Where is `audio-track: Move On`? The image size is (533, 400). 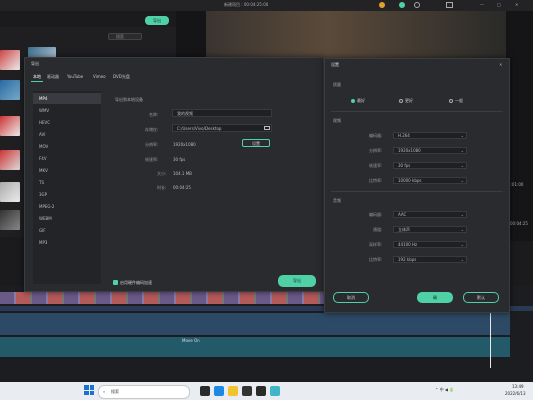 audio-track: Move On is located at coordinates (255, 347).